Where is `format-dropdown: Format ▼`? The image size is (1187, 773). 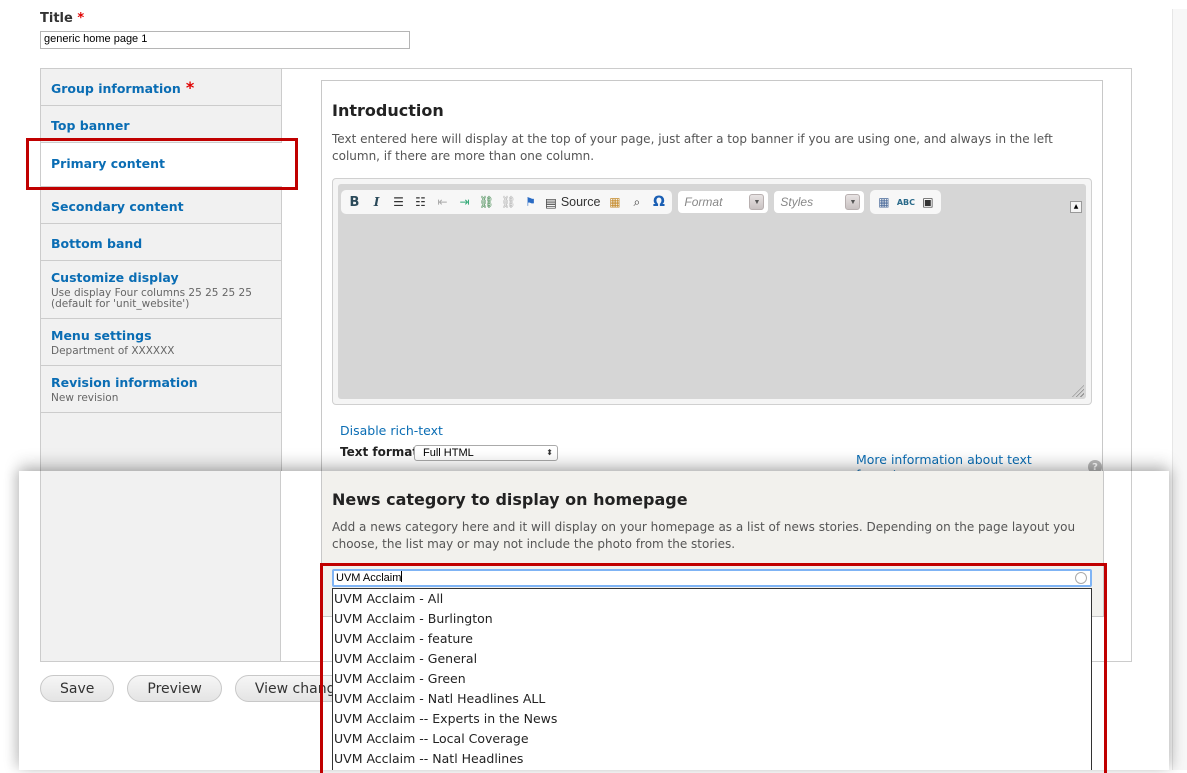 format-dropdown: Format ▼ is located at coordinates (723, 202).